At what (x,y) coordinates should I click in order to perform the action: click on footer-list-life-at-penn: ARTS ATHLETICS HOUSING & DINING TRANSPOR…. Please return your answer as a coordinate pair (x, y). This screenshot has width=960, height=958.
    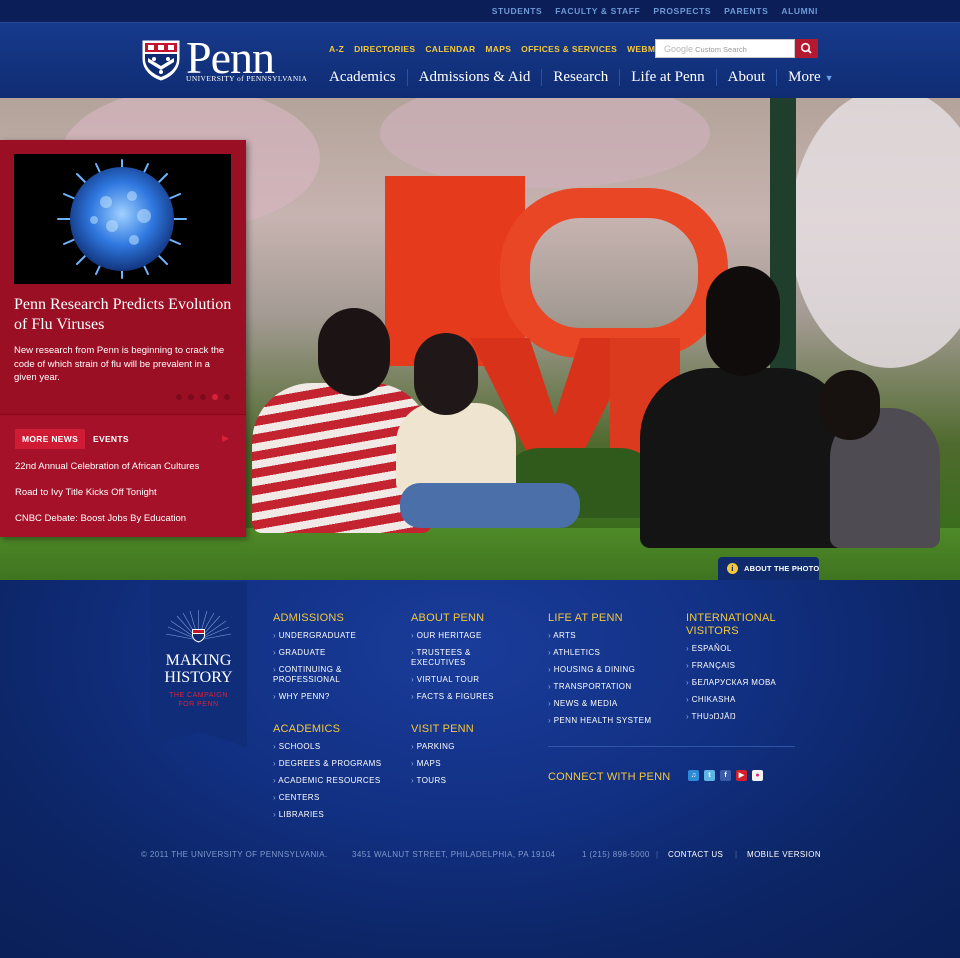
    Looking at the image, I should click on (613, 678).